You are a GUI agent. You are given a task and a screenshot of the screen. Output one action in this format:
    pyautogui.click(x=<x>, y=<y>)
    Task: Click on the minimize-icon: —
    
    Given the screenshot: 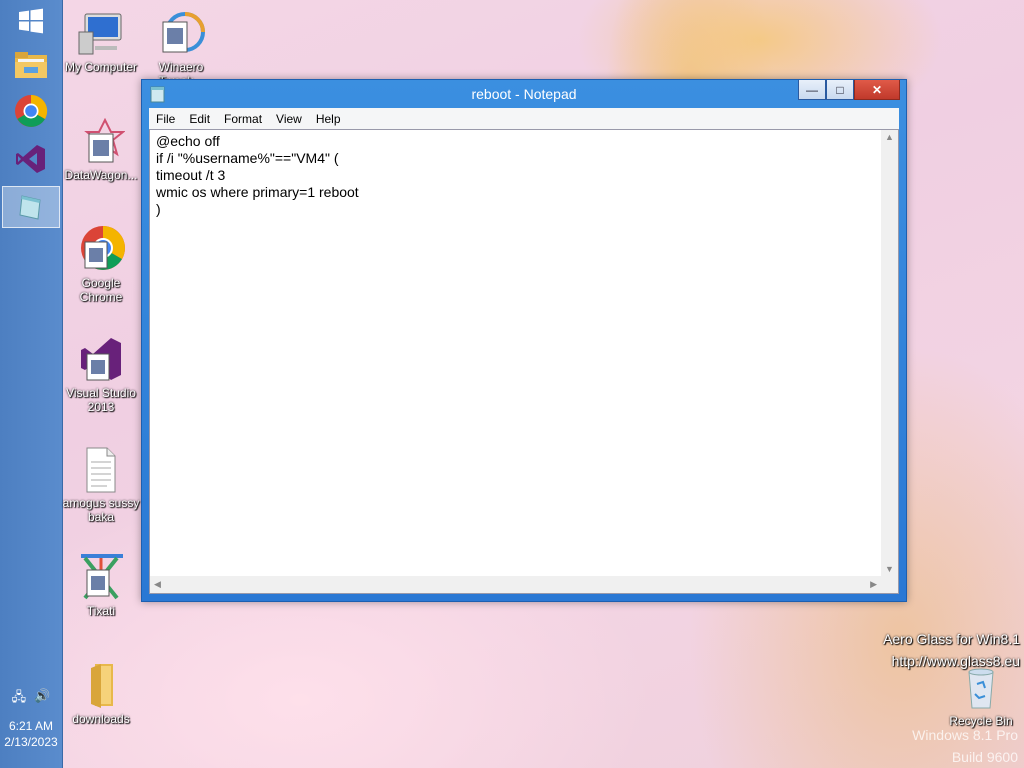 What is the action you would take?
    pyautogui.click(x=812, y=89)
    